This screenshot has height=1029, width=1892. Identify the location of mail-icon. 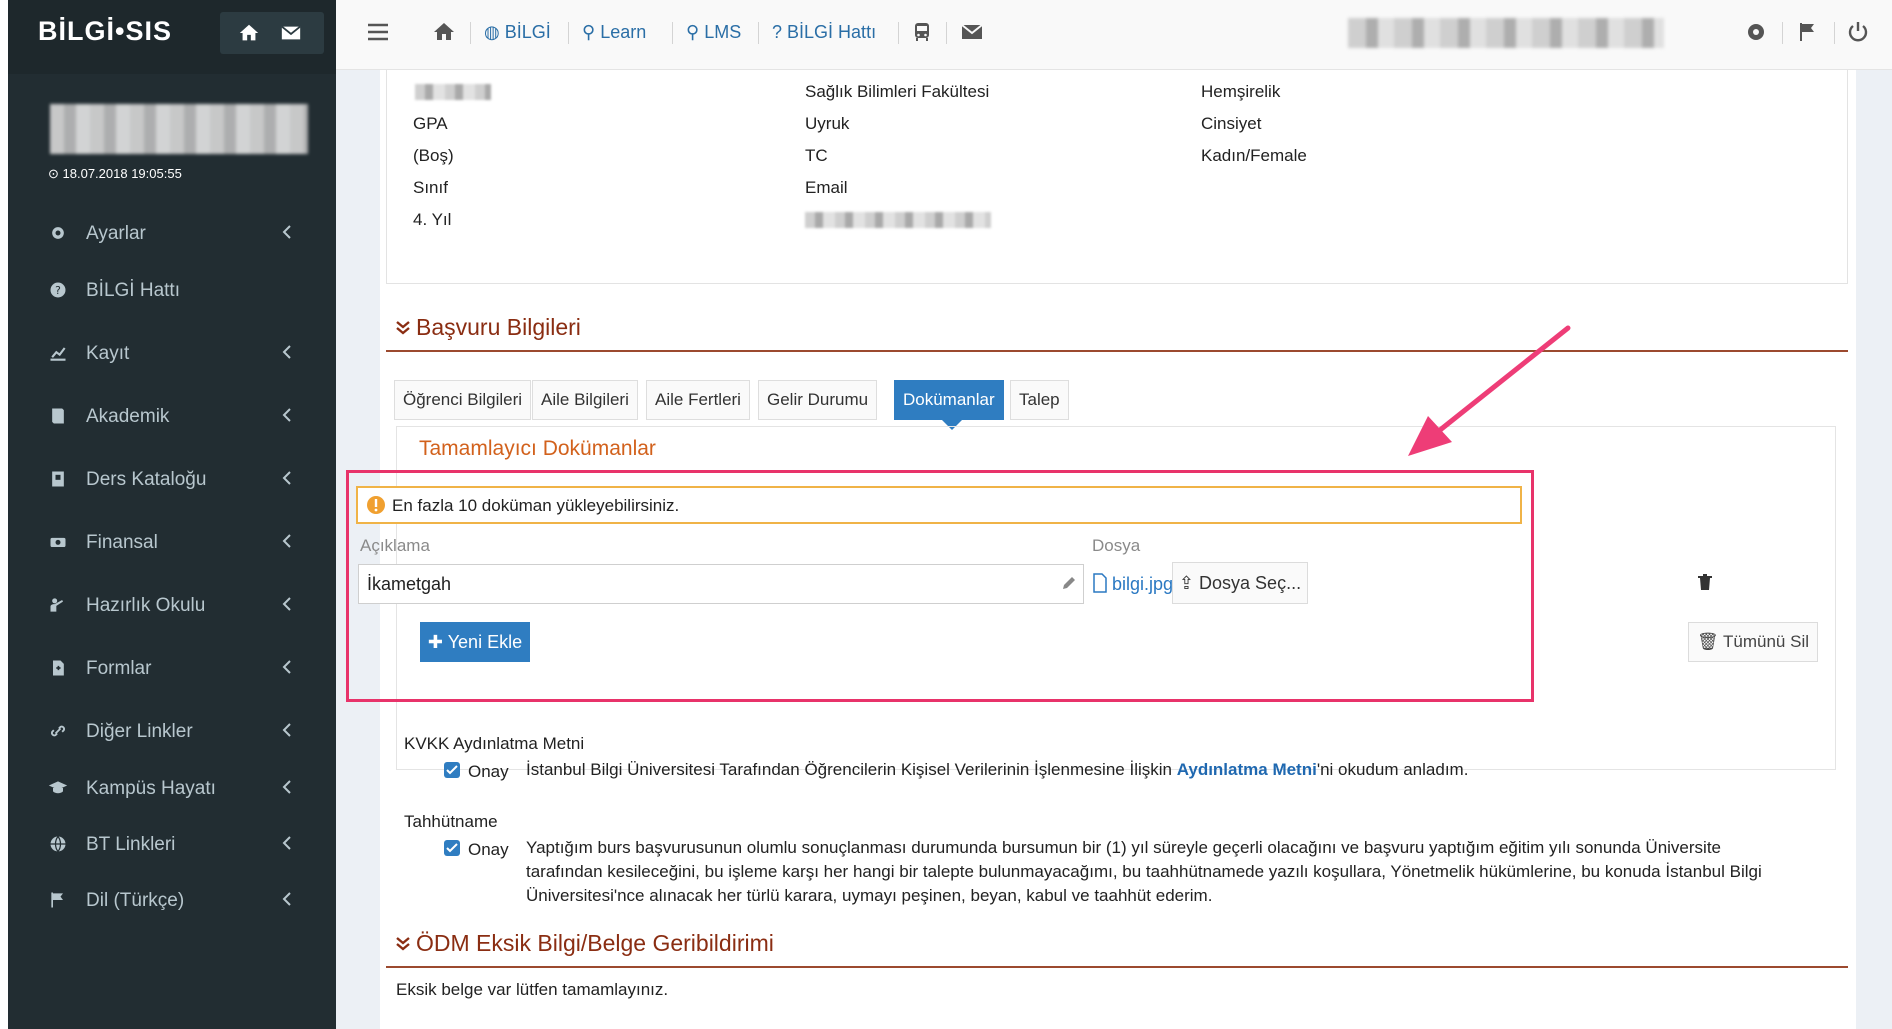
(291, 33).